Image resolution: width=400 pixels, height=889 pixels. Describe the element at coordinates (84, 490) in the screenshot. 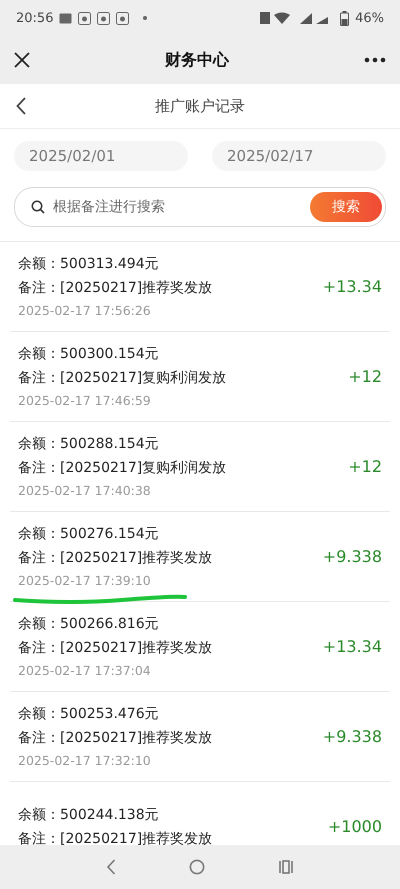

I see `record-time: 2025-02-17 17:40:38` at that location.